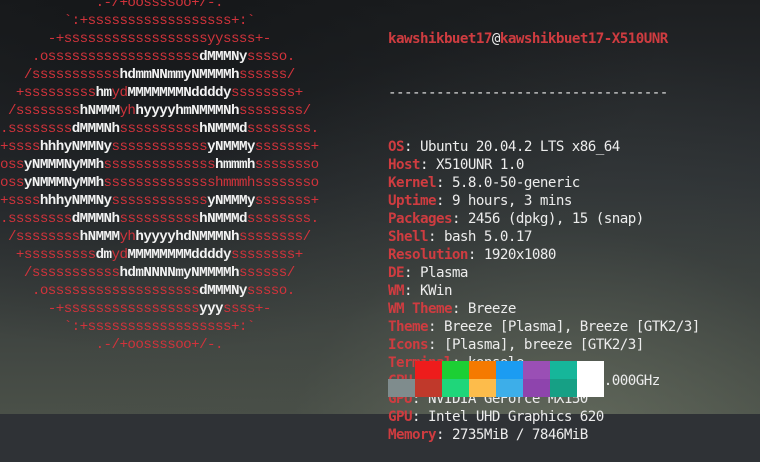  Describe the element at coordinates (519, 147) in the screenshot. I see `info-value: Ubuntu 20.04.2 LTS x86_64` at that location.